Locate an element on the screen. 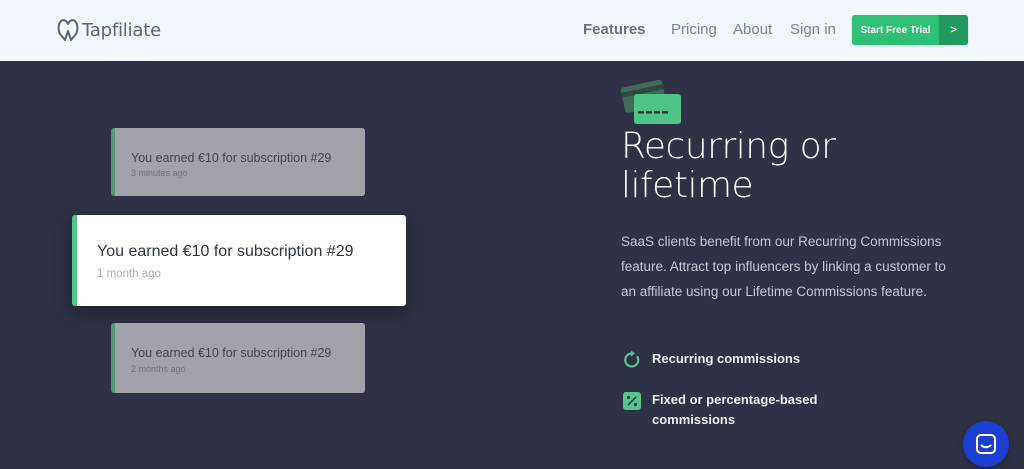 The height and width of the screenshot is (469, 1024). feature-title-line1: Recurring or is located at coordinates (728, 146).